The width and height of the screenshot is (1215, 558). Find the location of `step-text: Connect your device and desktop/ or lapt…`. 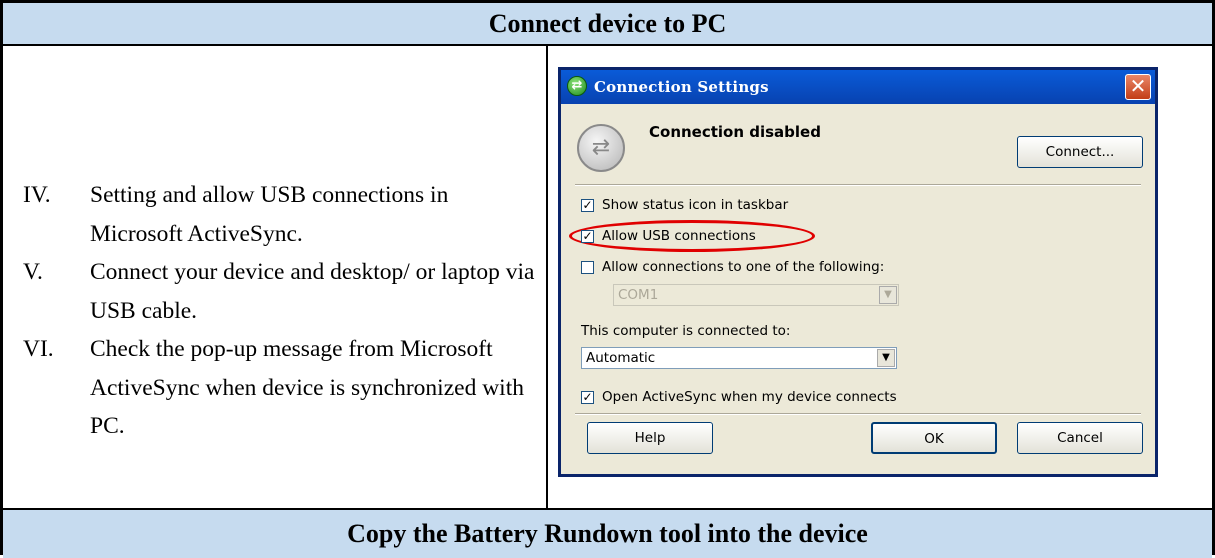

step-text: Connect your device and desktop/ or lapt… is located at coordinates (312, 291).